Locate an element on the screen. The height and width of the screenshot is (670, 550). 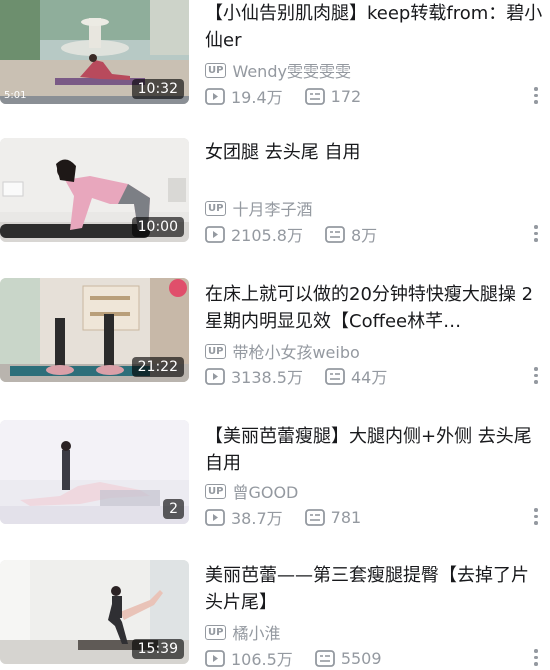
stats-row: 38.7万 781 is located at coordinates (283, 517).